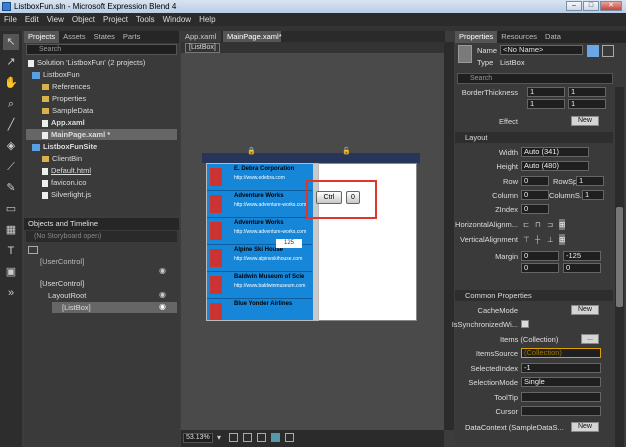 This screenshot has width=626, height=447. What do you see at coordinates (132, 37) in the screenshot?
I see `tab-parts: Parts` at bounding box center [132, 37].